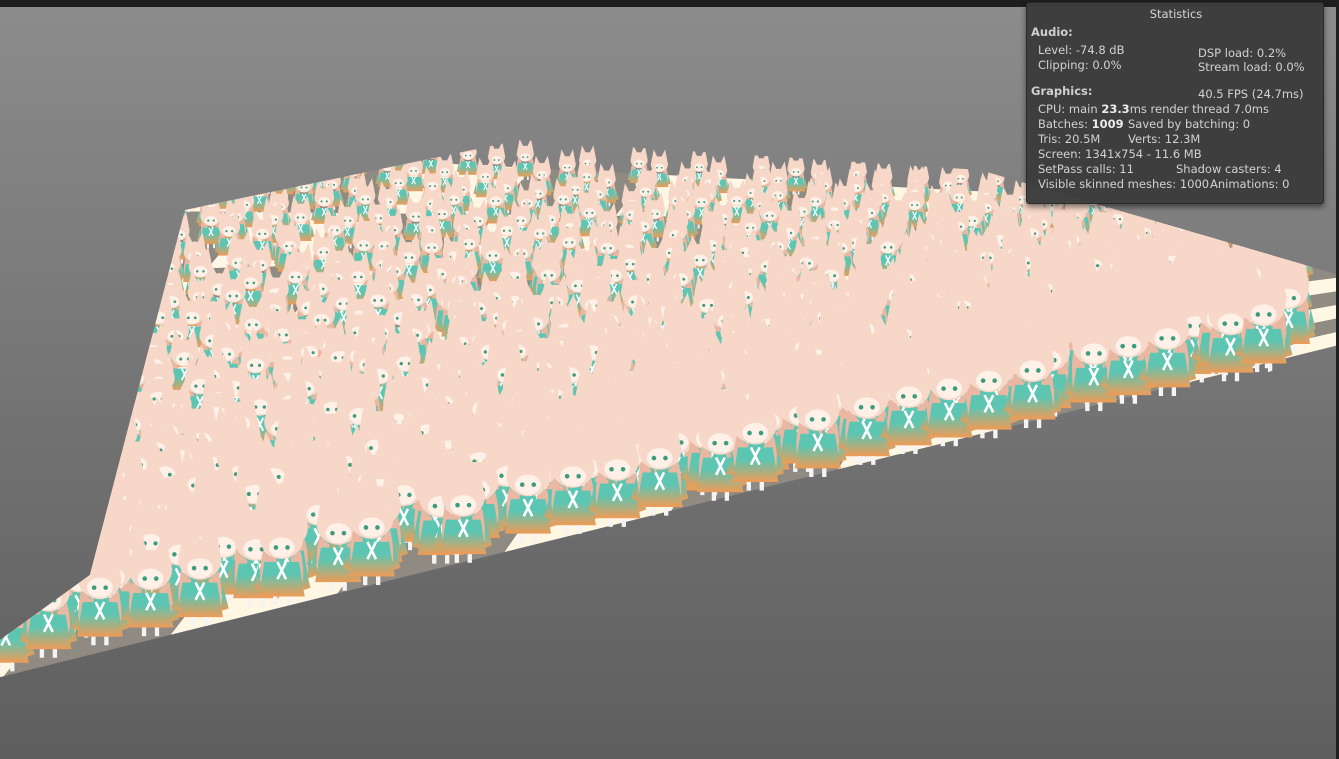  I want to click on cpu-prefix: CPU: main, so click(1070, 109).